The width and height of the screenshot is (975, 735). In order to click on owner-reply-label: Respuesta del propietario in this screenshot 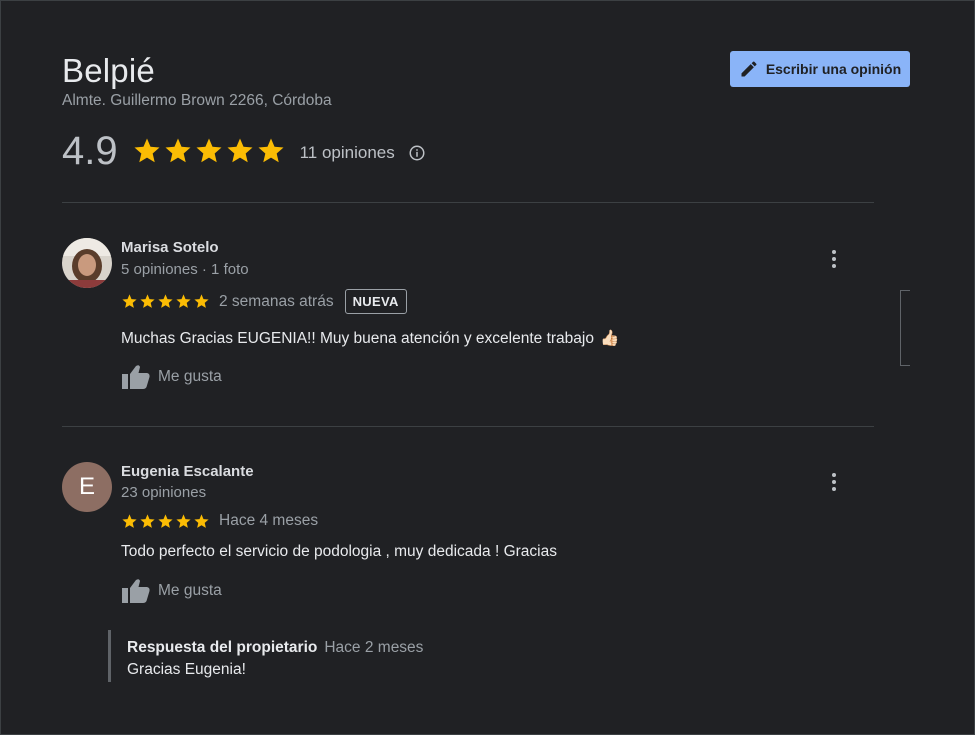, I will do `click(222, 647)`.